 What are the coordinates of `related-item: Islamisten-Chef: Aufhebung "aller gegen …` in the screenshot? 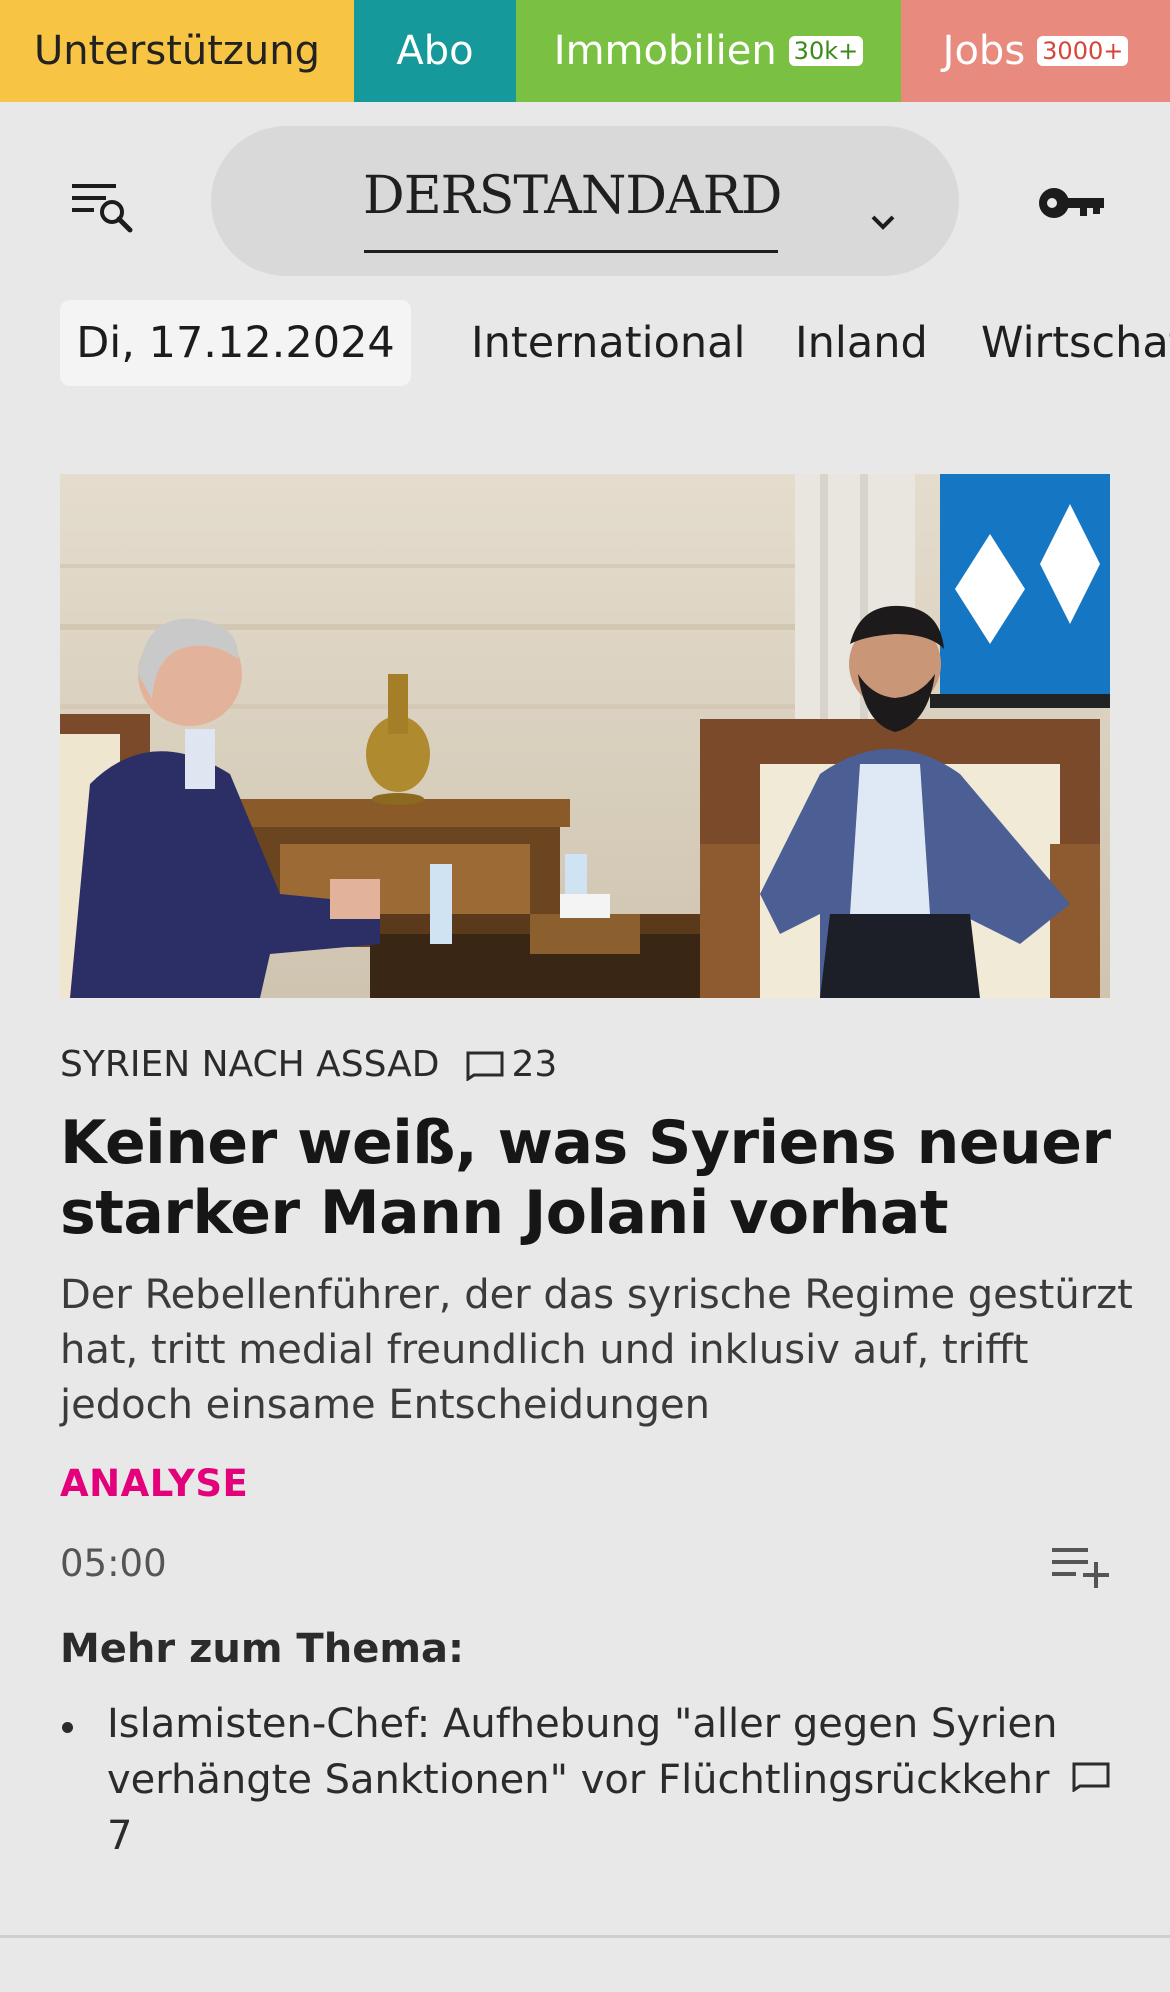 It's located at (590, 1780).